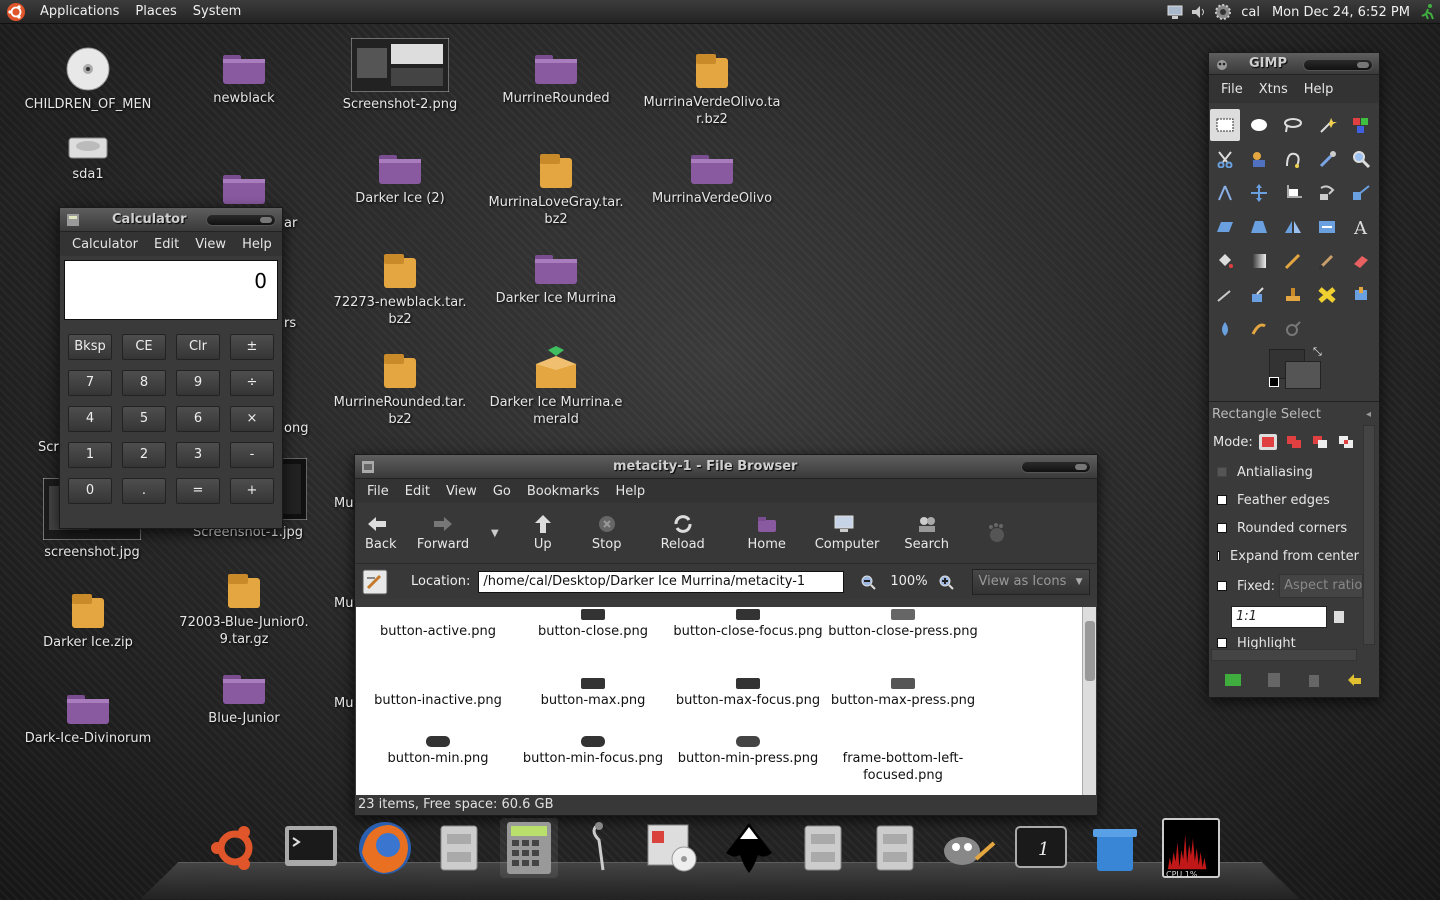  What do you see at coordinates (400, 178) in the screenshot?
I see `desktop-icon-darker-ice-2: Darker Ice (2)` at bounding box center [400, 178].